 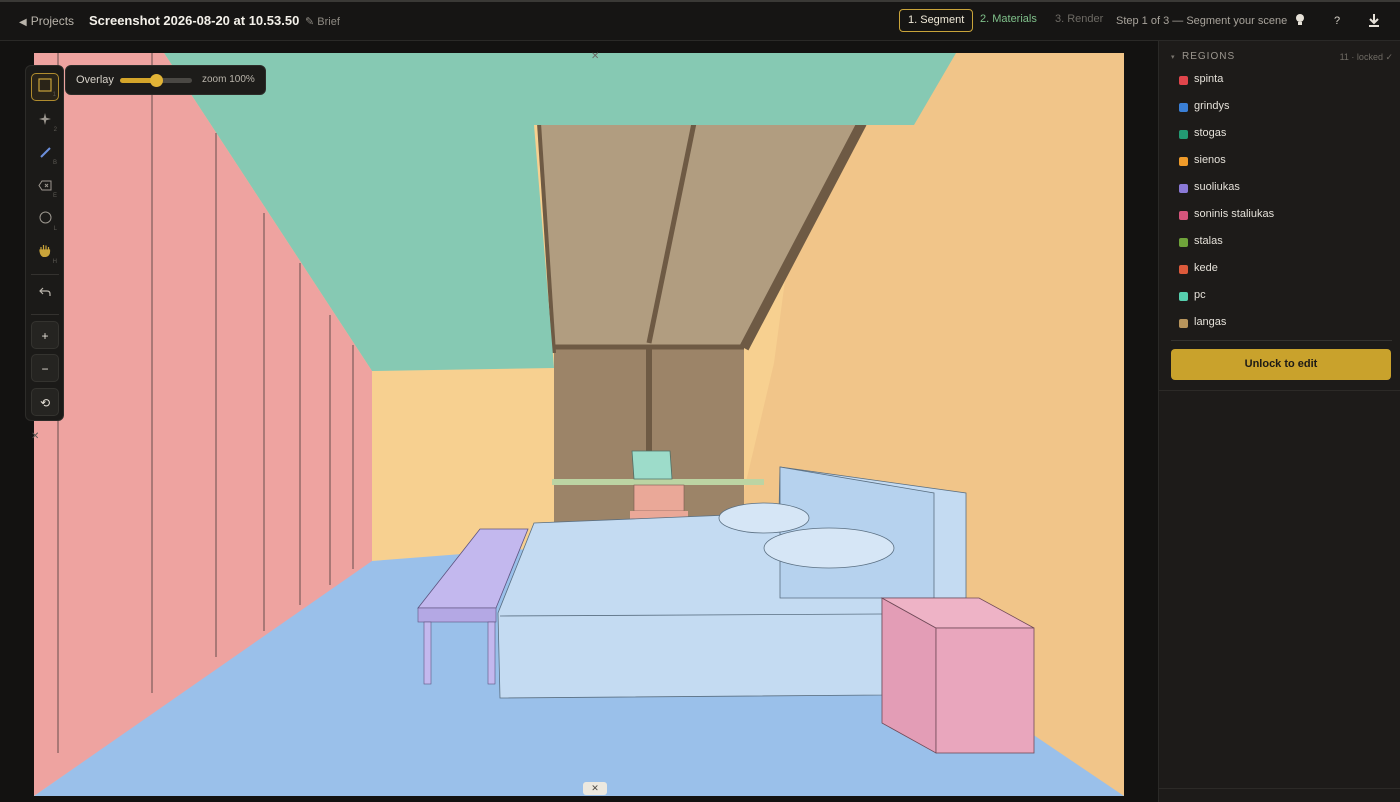 I want to click on back-label: Projects, so click(x=52, y=21).